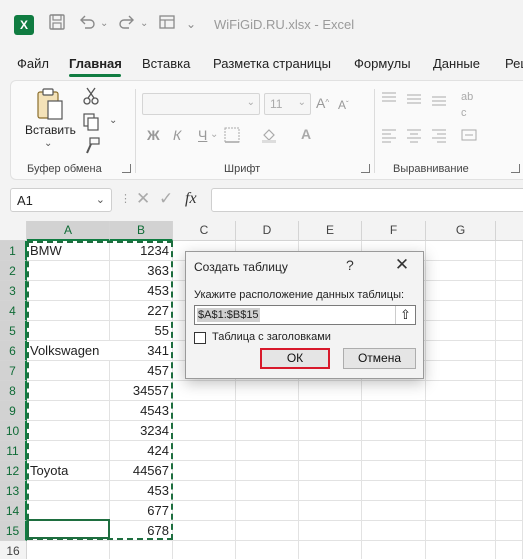 The width and height of the screenshot is (523, 559). What do you see at coordinates (439, 136) in the screenshot?
I see `align-right-icon` at bounding box center [439, 136].